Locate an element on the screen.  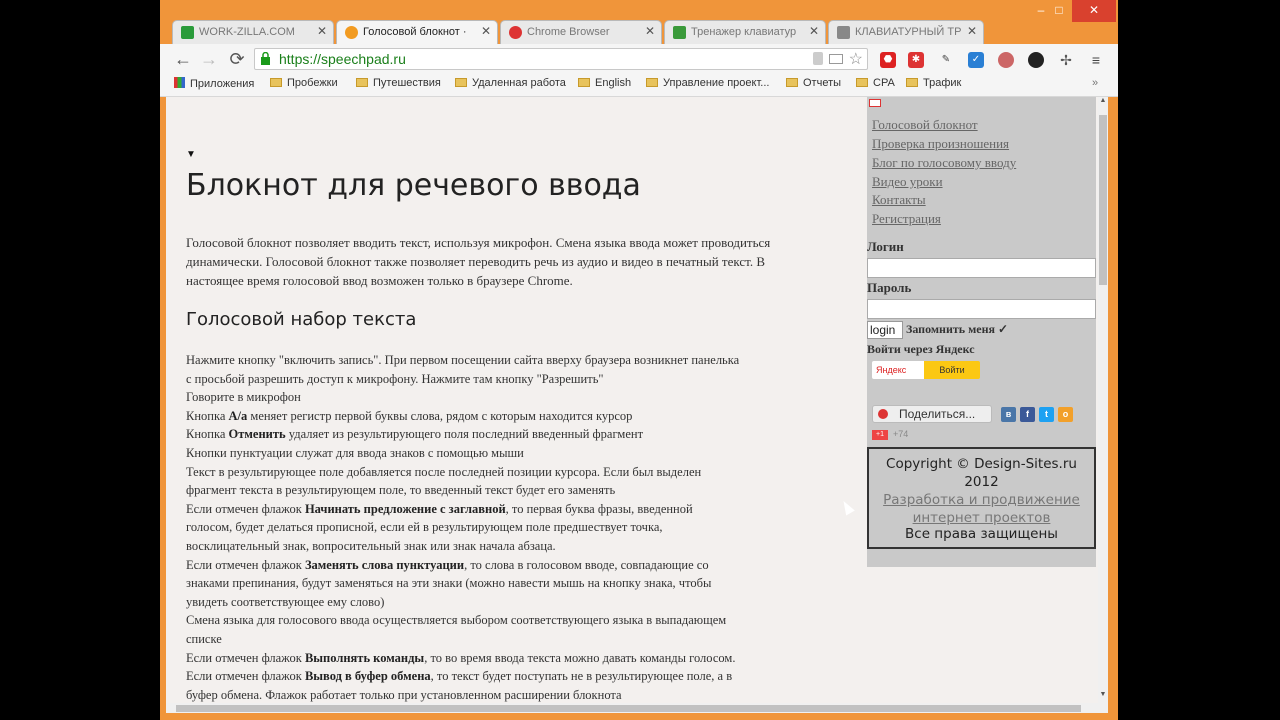
horizontal-scrollbar is located at coordinates (637, 708).